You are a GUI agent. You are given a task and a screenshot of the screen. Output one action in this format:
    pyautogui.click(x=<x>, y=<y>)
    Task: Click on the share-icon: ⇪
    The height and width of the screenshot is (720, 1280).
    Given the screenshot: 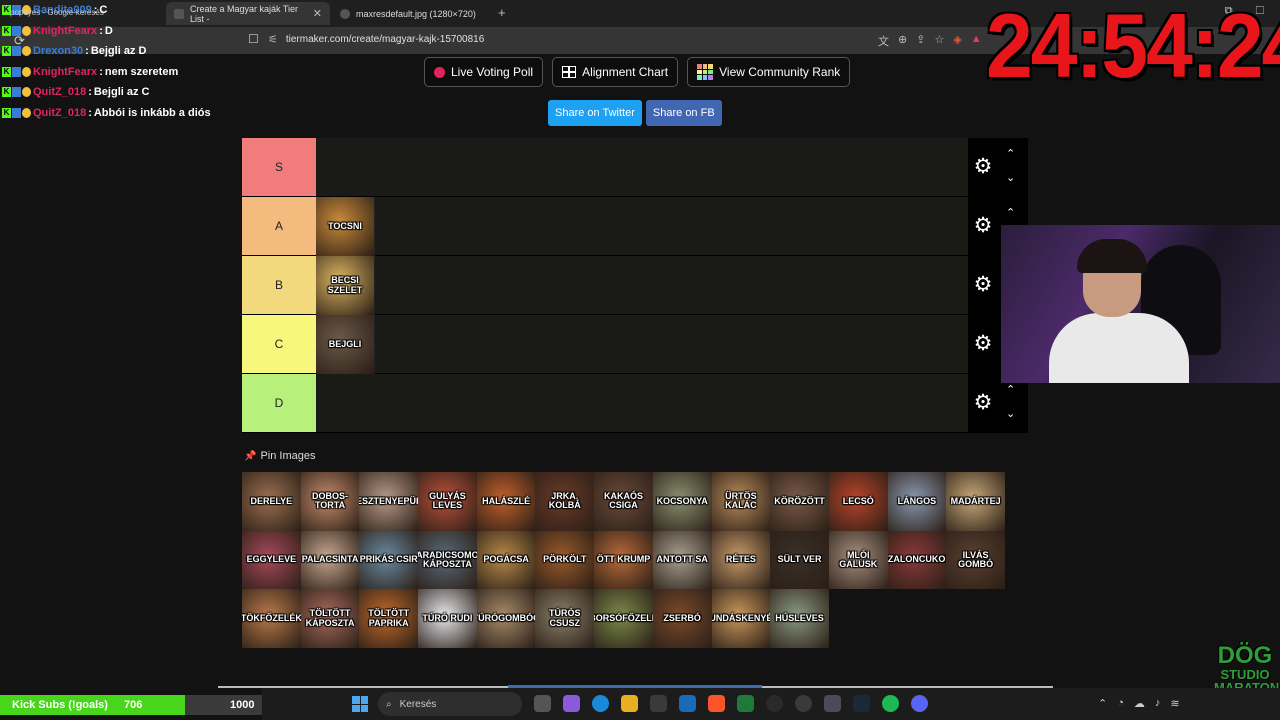 What is the action you would take?
    pyautogui.click(x=920, y=41)
    